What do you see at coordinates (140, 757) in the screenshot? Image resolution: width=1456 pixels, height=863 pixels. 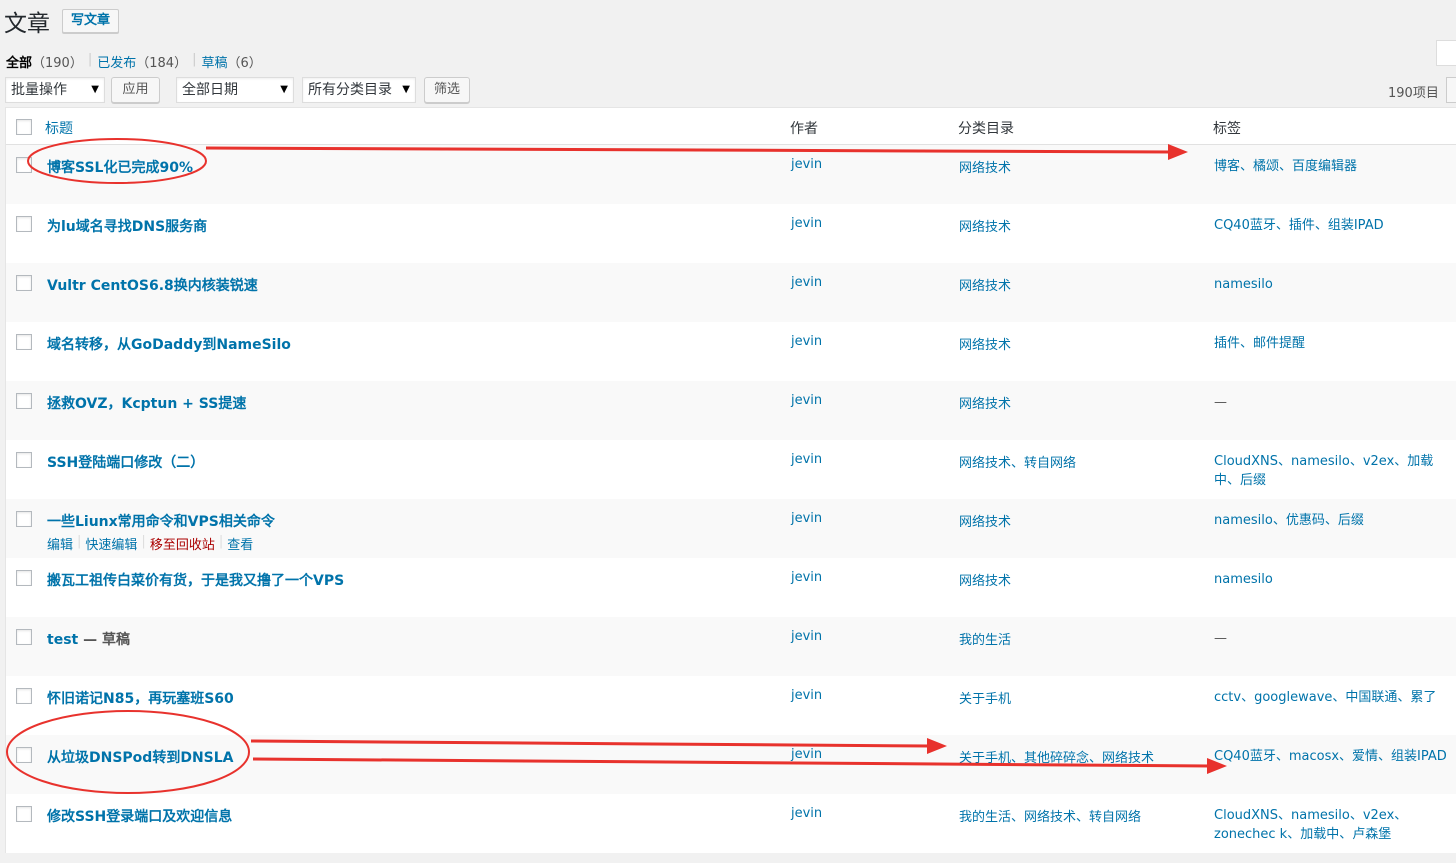 I see `post-title-link: 从垃圾DNSPod转到DNSLA` at bounding box center [140, 757].